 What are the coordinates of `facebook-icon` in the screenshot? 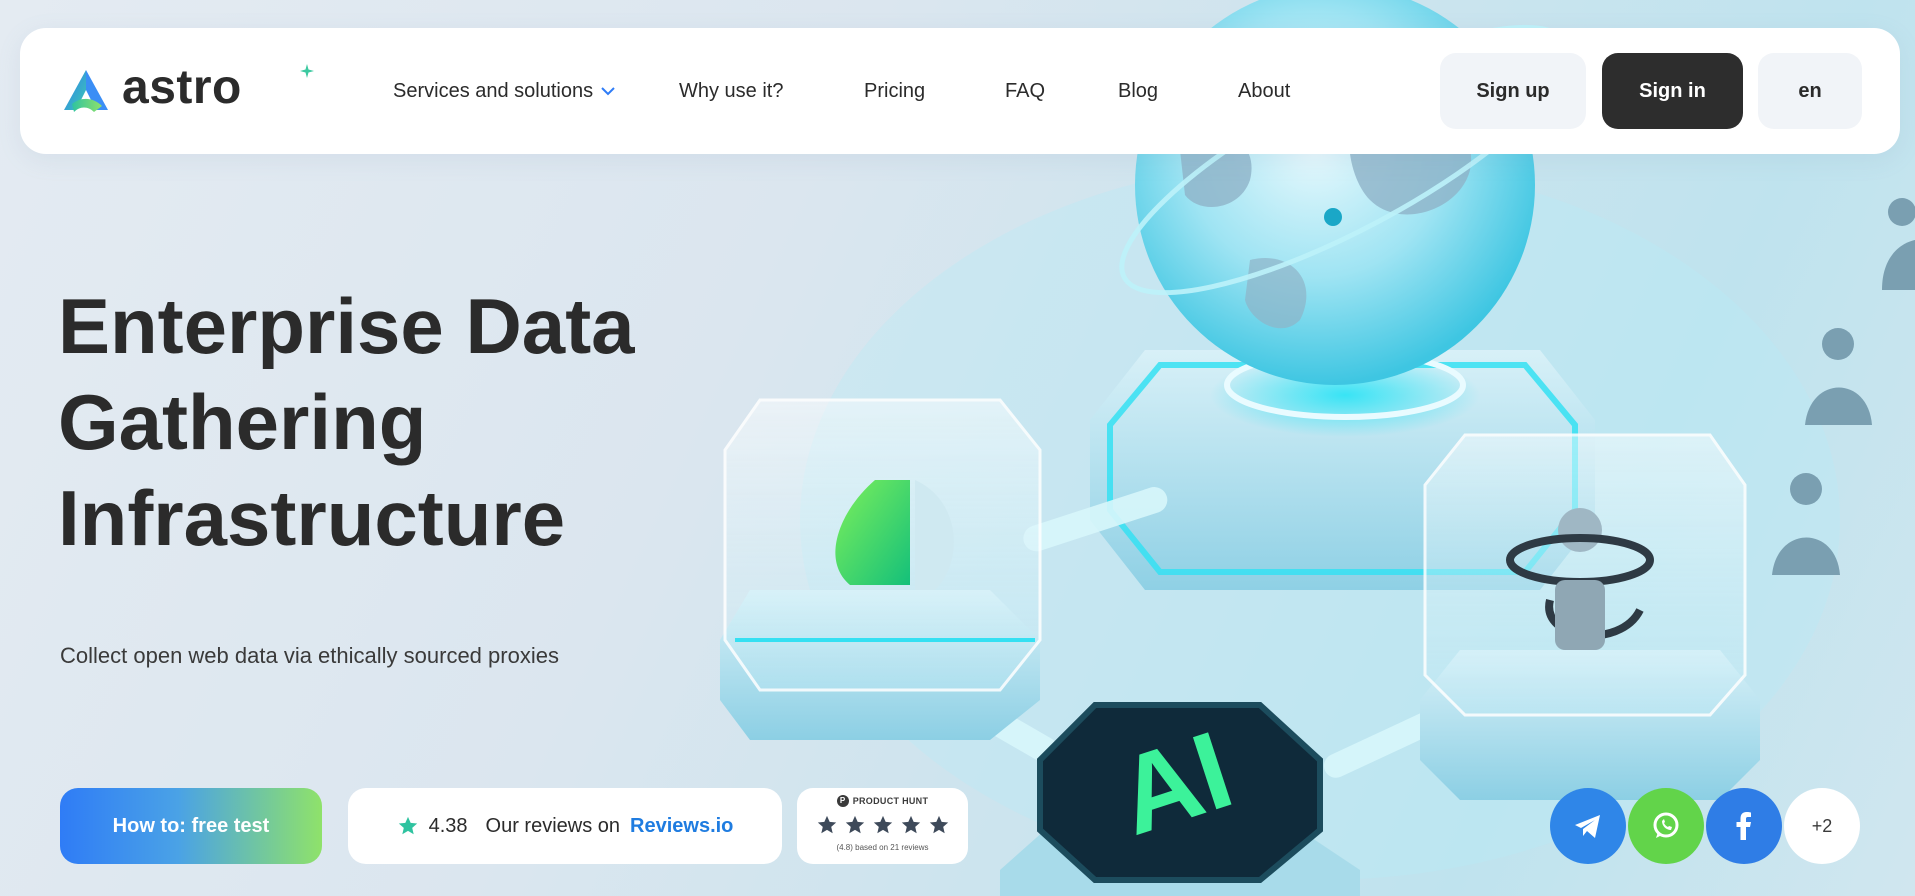 It's located at (1743, 826).